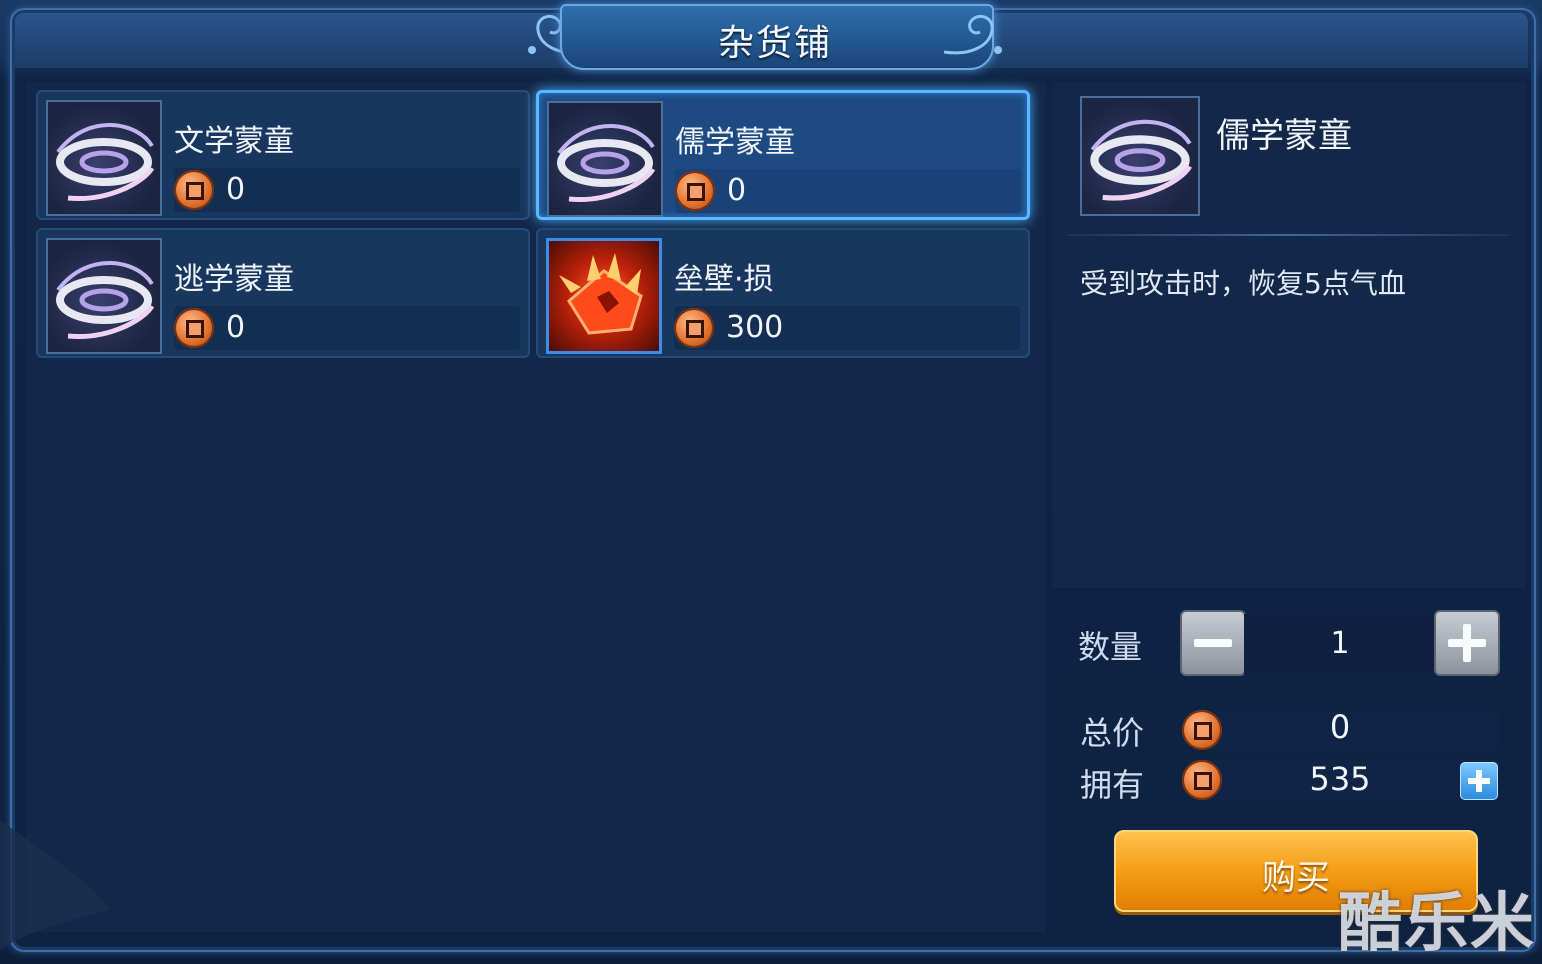 Image resolution: width=1542 pixels, height=964 pixels. I want to click on wing-ornament-icon, so click(55, 885).